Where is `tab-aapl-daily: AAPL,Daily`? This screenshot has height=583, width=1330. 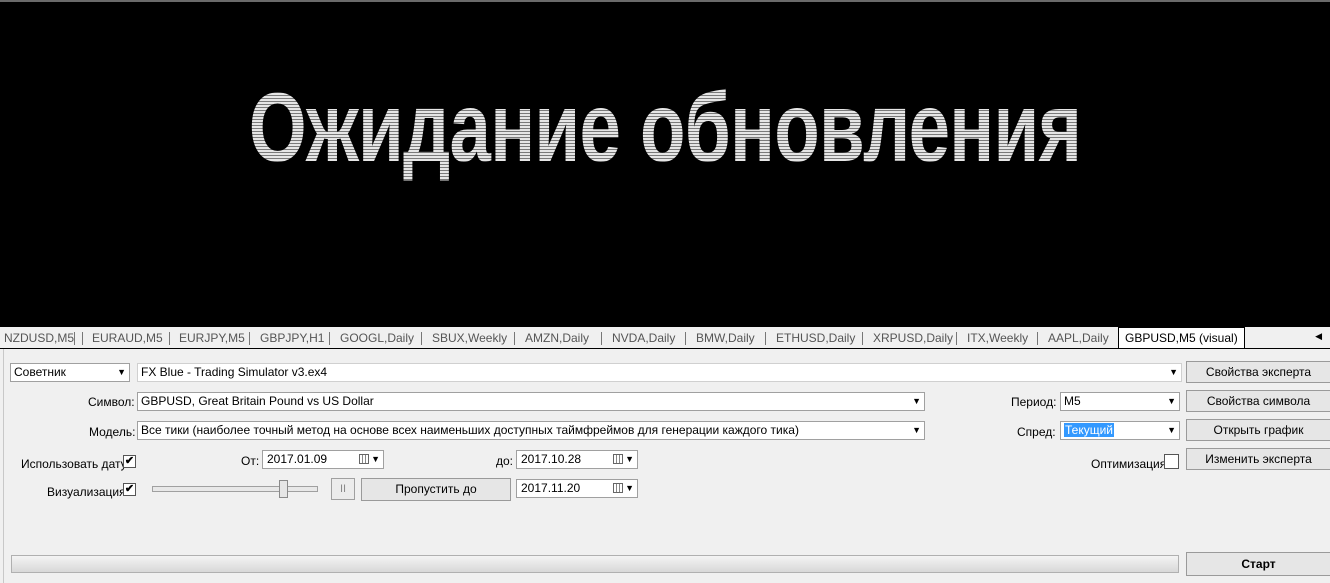
tab-aapl-daily: AAPL,Daily is located at coordinates (1078, 338).